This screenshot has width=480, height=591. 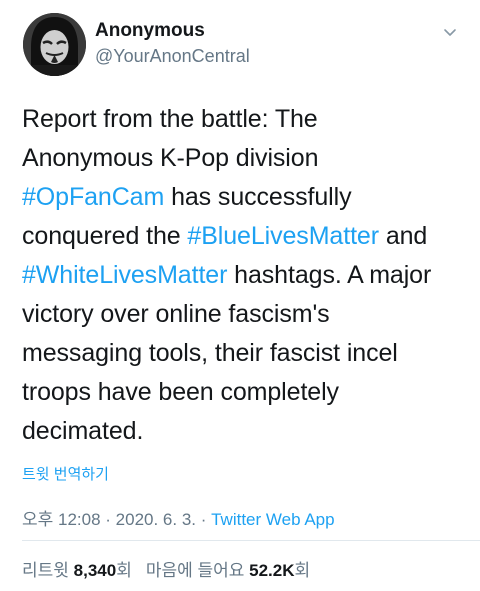 I want to click on hashtag-link: #WhiteLivesMatter, so click(x=124, y=275).